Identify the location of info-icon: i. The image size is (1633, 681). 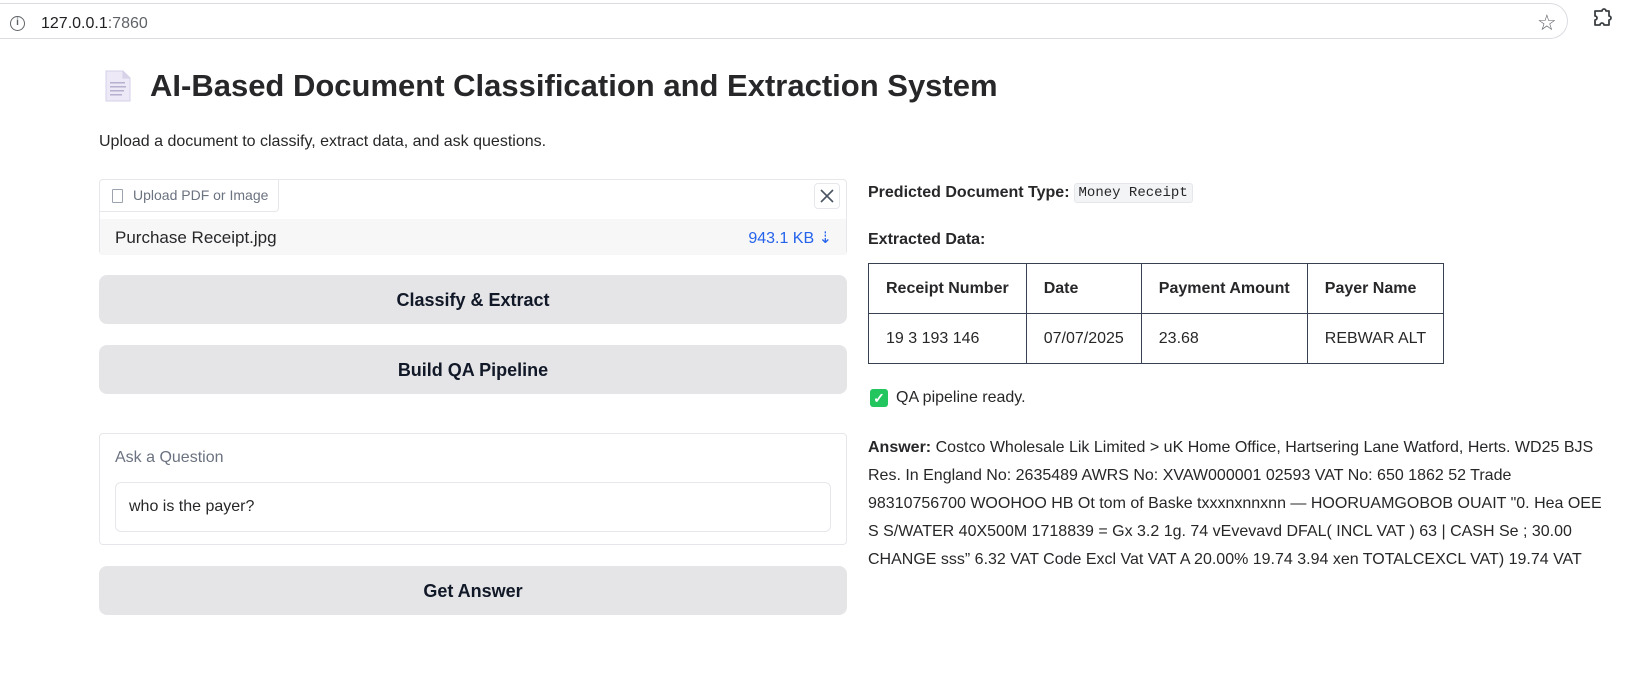
(17, 23).